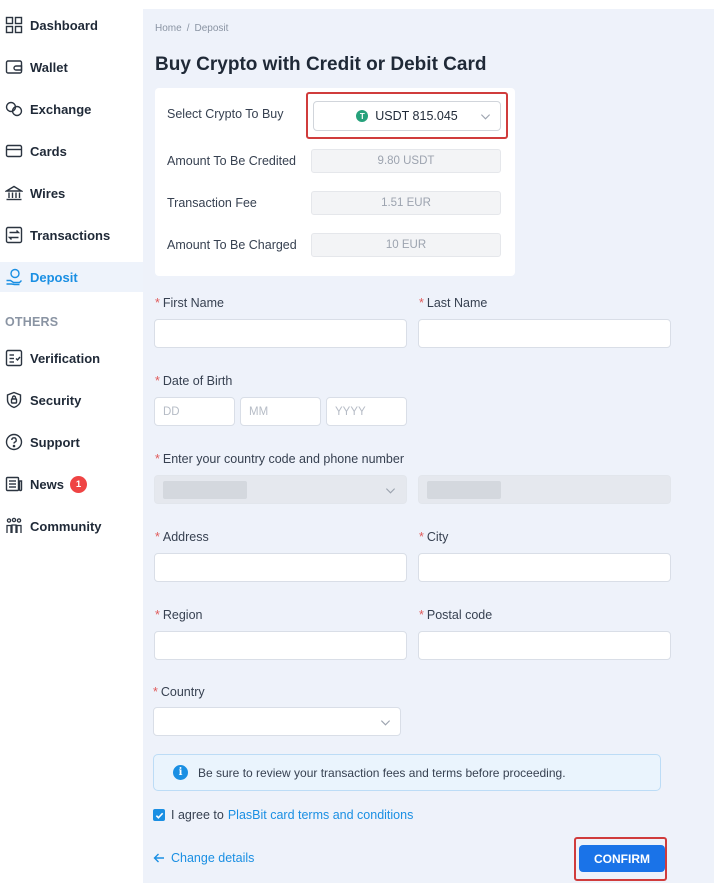  Describe the element at coordinates (48, 151) in the screenshot. I see `sidebar-item-label: Cards` at that location.